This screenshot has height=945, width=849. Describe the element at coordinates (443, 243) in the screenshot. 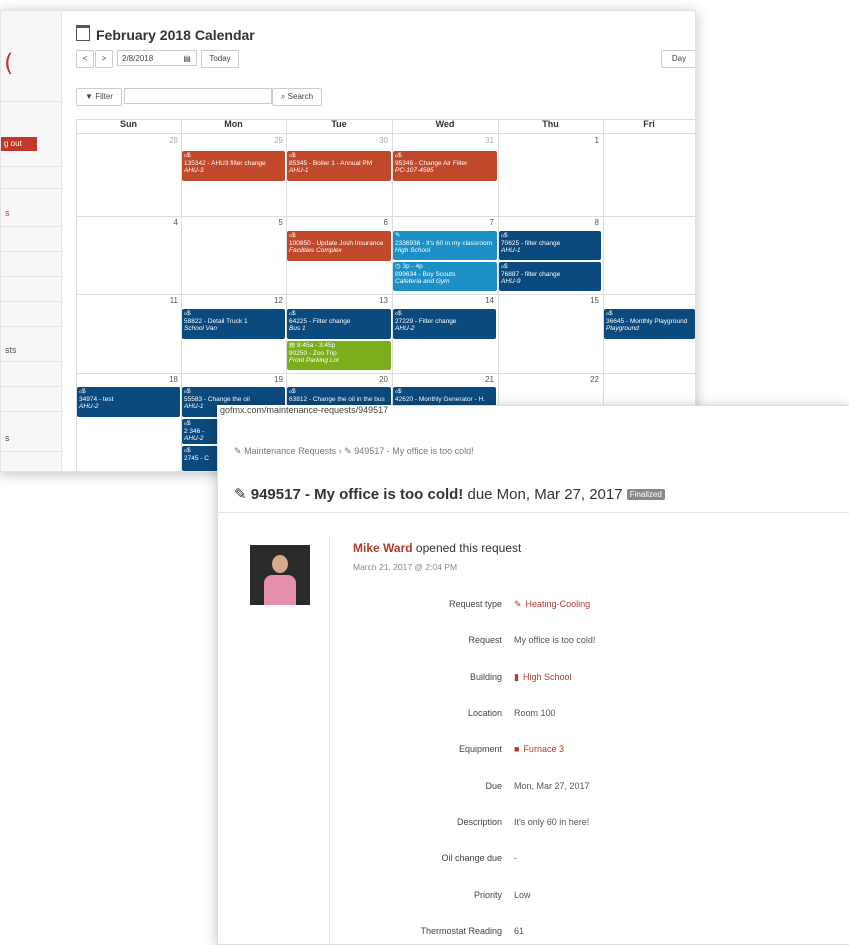

I see `event-title: 2336936 - It's 60 in my classroom` at that location.